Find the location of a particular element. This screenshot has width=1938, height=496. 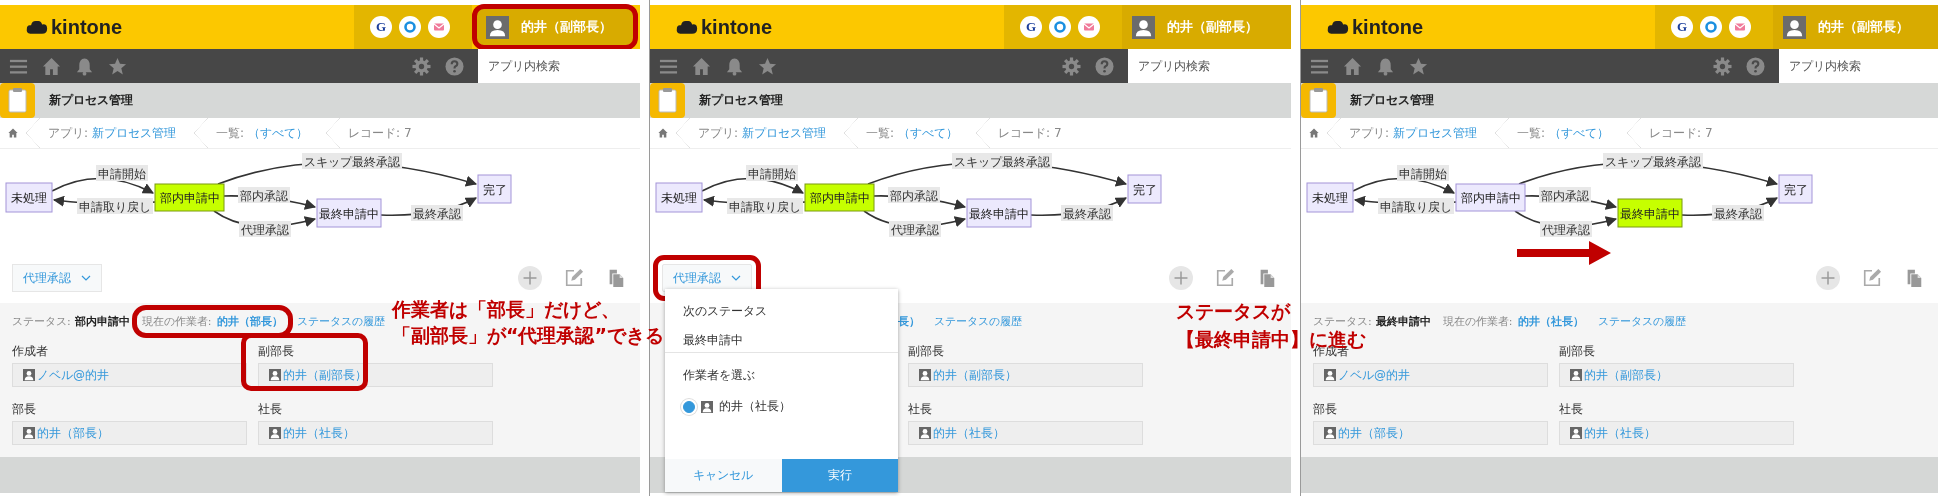

status-node: 最終申請中 is located at coordinates (1650, 213).